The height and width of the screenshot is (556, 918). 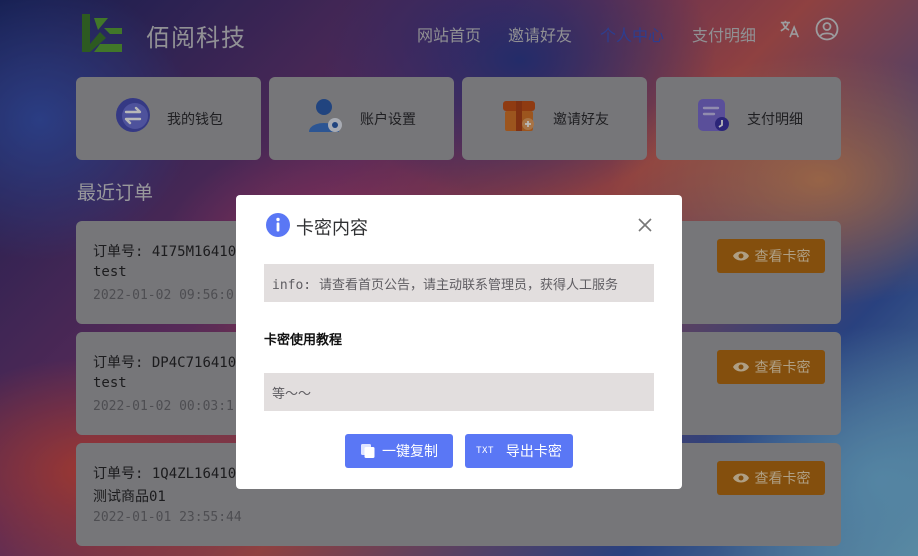 What do you see at coordinates (368, 451) in the screenshot?
I see `copy-icon` at bounding box center [368, 451].